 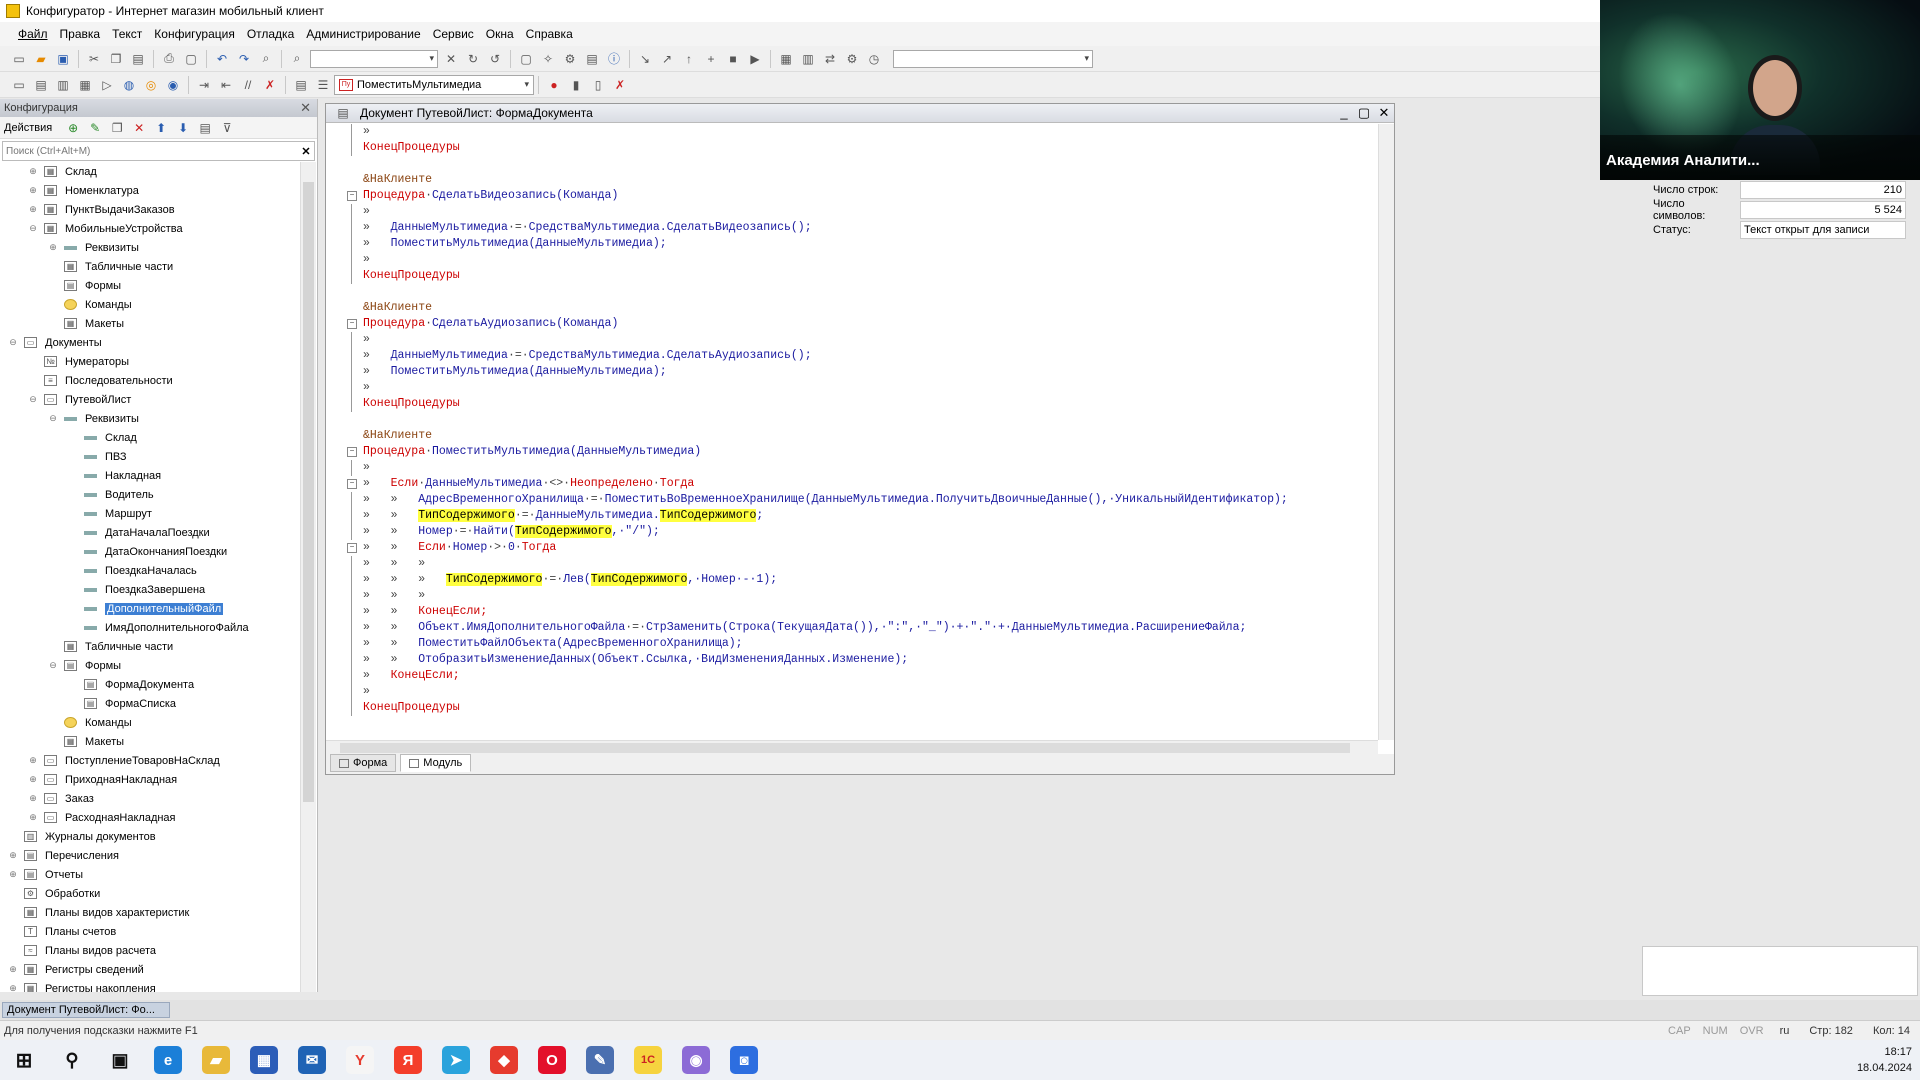 I want to click on add-icon: ⊕, so click(x=73, y=128).